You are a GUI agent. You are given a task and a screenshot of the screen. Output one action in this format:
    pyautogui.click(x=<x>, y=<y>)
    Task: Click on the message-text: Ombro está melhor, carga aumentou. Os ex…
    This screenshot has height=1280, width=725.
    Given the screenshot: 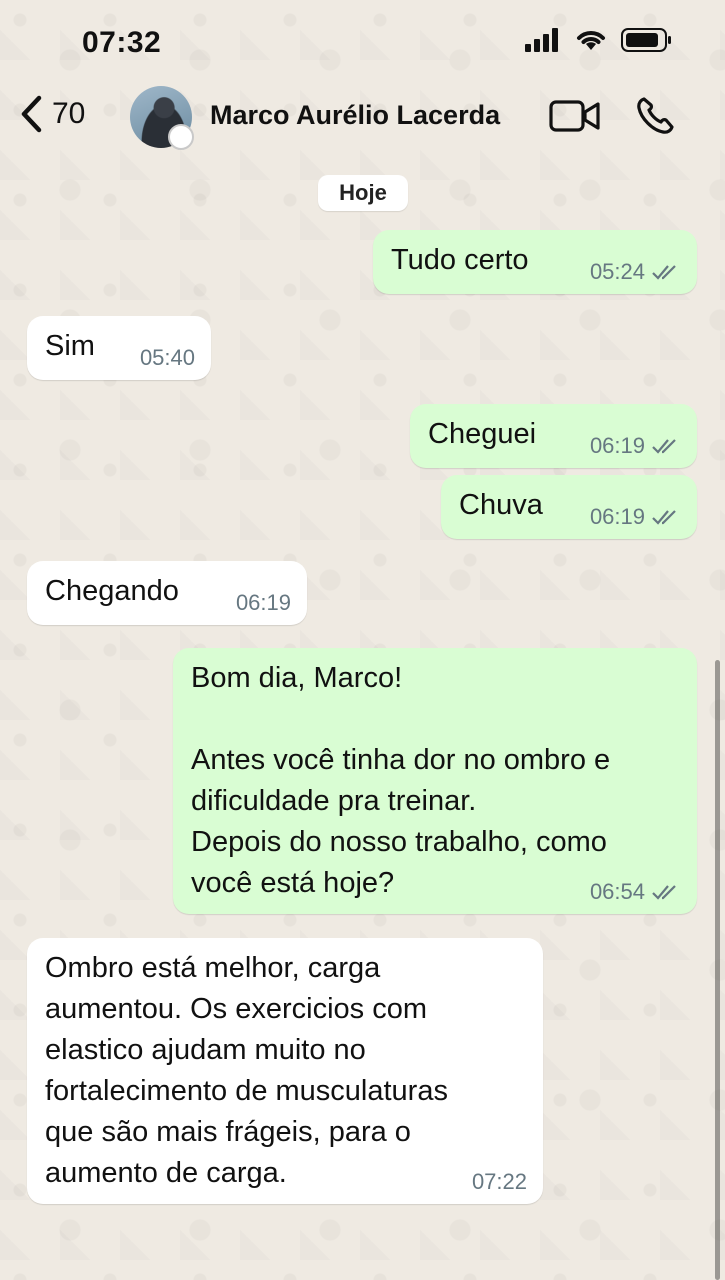 What is the action you would take?
    pyautogui.click(x=246, y=1070)
    